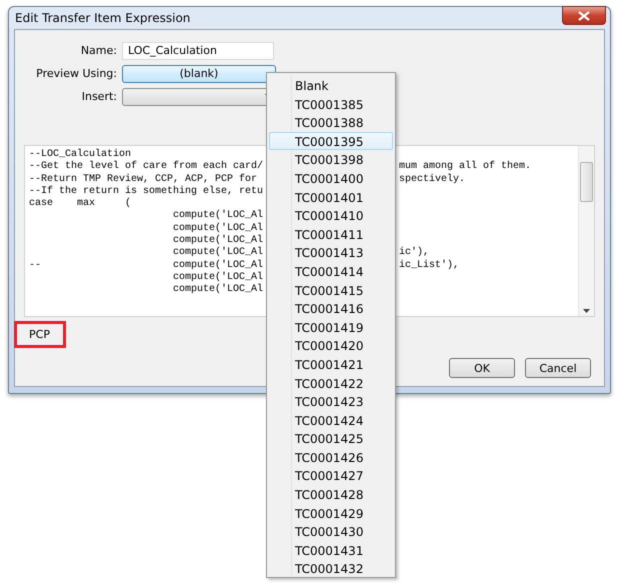 Image resolution: width=624 pixels, height=585 pixels. Describe the element at coordinates (76, 73) in the screenshot. I see `field-label: Preview Using:` at that location.